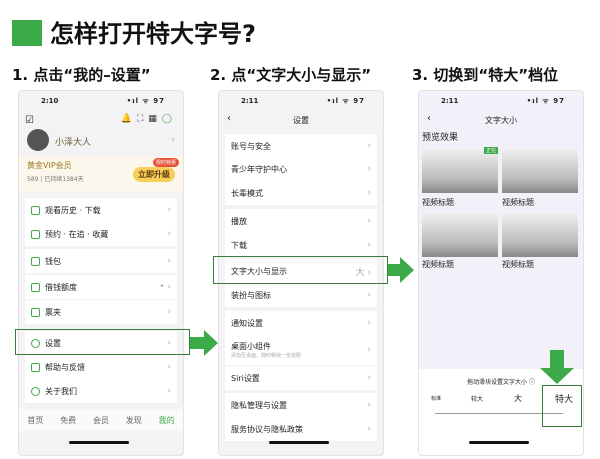 This screenshot has height=459, width=600. What do you see at coordinates (173, 140) in the screenshot?
I see `chevron-icon: ›` at bounding box center [173, 140].